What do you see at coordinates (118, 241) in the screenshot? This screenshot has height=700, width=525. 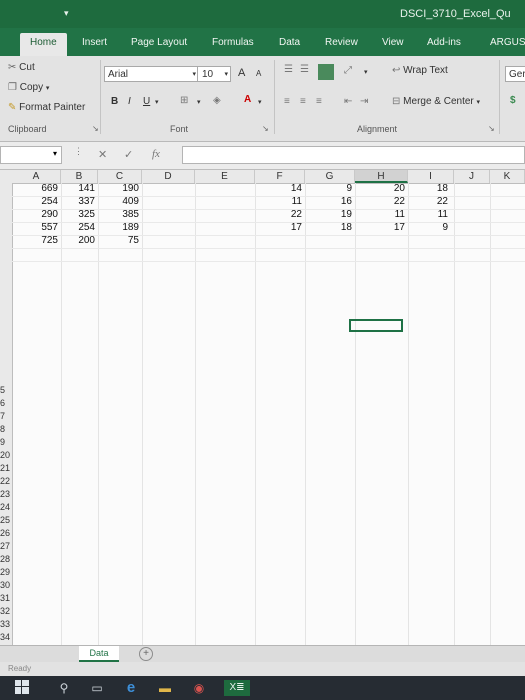 I see `cell-c5: 75` at bounding box center [118, 241].